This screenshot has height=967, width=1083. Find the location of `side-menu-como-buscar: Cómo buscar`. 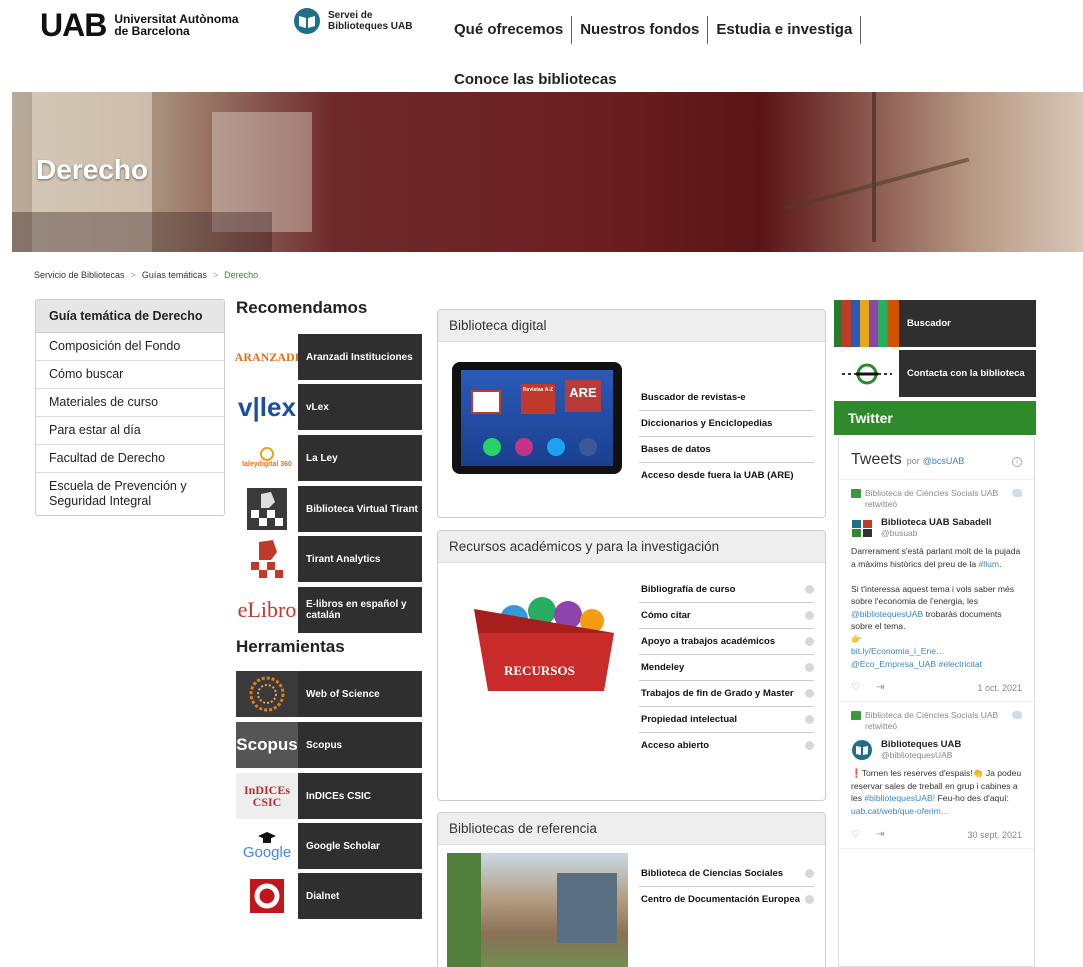

side-menu-como-buscar: Cómo buscar is located at coordinates (130, 375).